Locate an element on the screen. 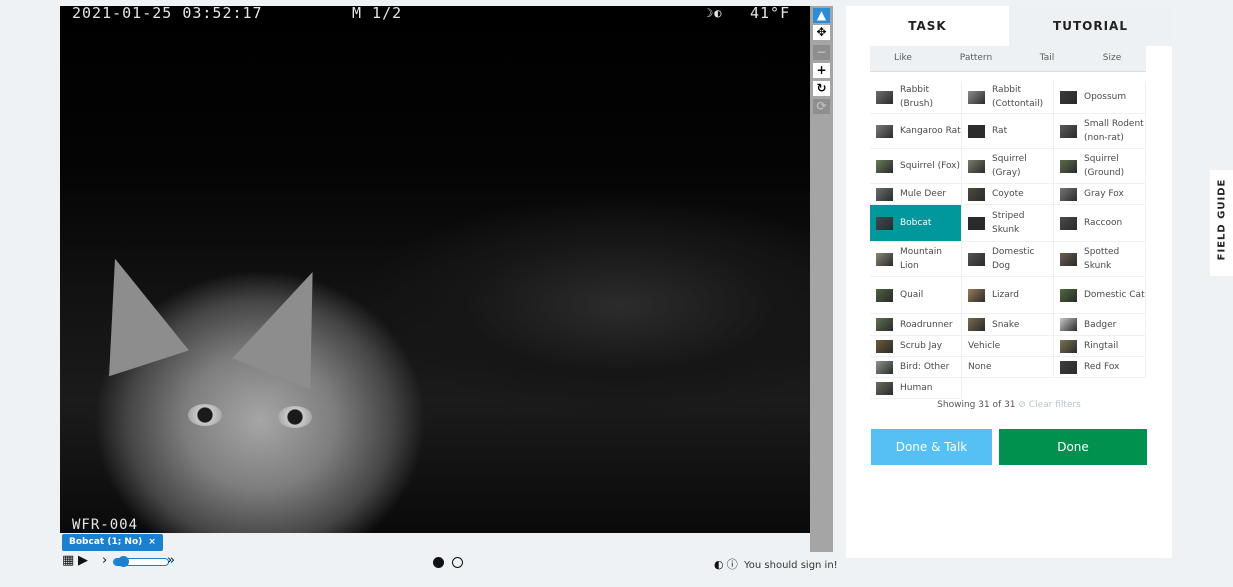 The height and width of the screenshot is (587, 1233). choice-spotted-skunk: Spotted Skunk is located at coordinates (1100, 259).